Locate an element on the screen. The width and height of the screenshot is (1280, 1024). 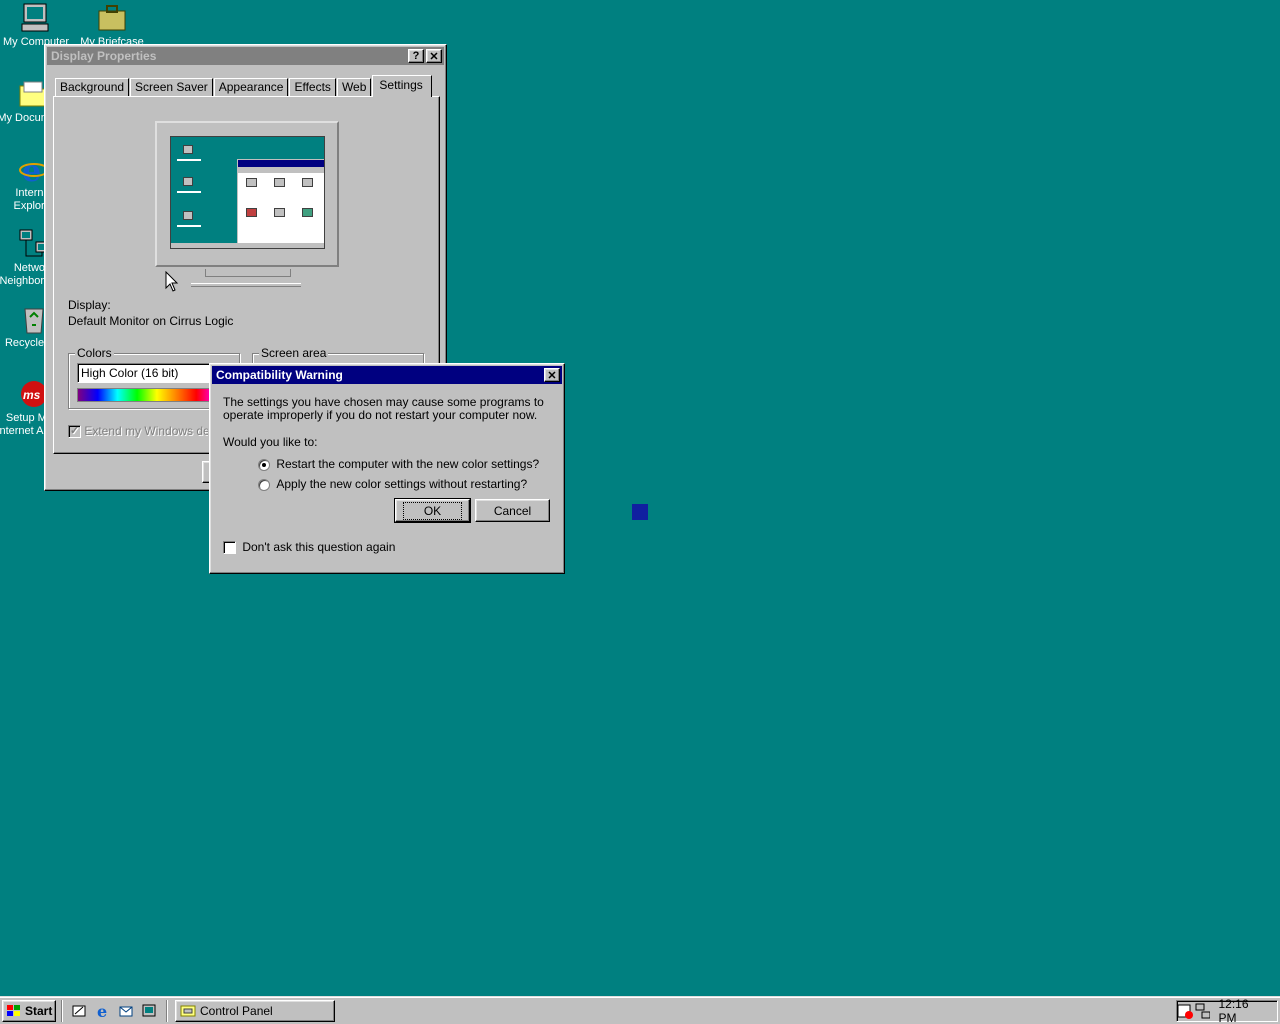
tab-web: Web is located at coordinates (354, 87).